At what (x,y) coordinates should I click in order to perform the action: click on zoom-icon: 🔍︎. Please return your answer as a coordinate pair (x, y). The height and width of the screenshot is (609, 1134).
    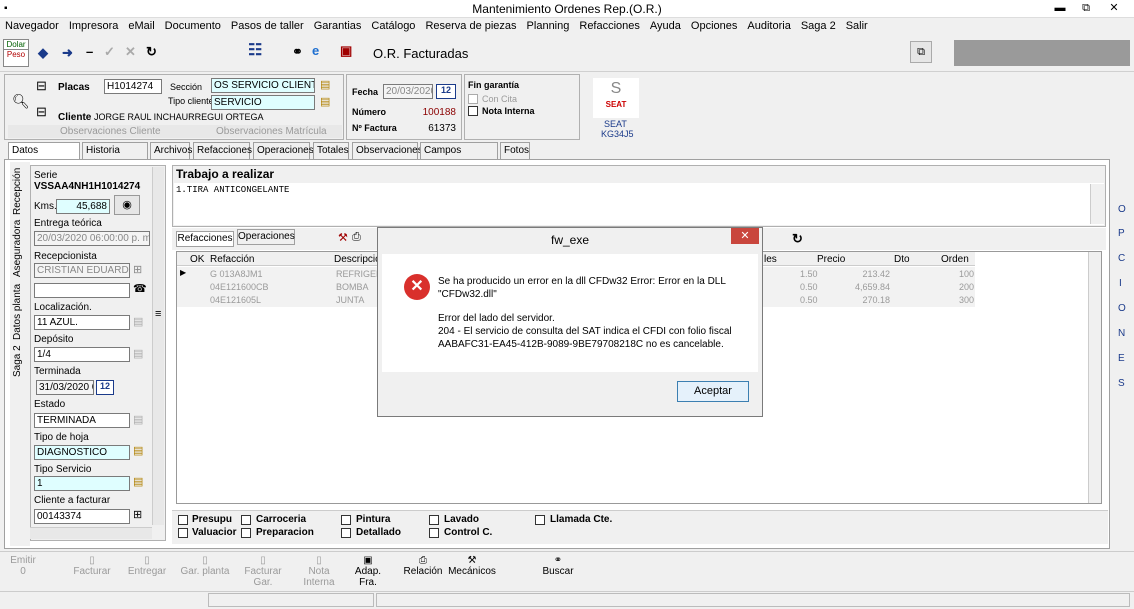
    Looking at the image, I should click on (21, 101).